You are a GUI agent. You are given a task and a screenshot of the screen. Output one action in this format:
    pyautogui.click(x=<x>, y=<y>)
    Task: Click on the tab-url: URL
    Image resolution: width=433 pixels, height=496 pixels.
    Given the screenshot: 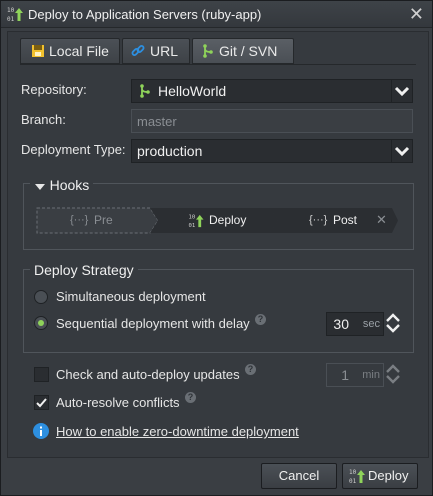 What is the action you would take?
    pyautogui.click(x=156, y=51)
    